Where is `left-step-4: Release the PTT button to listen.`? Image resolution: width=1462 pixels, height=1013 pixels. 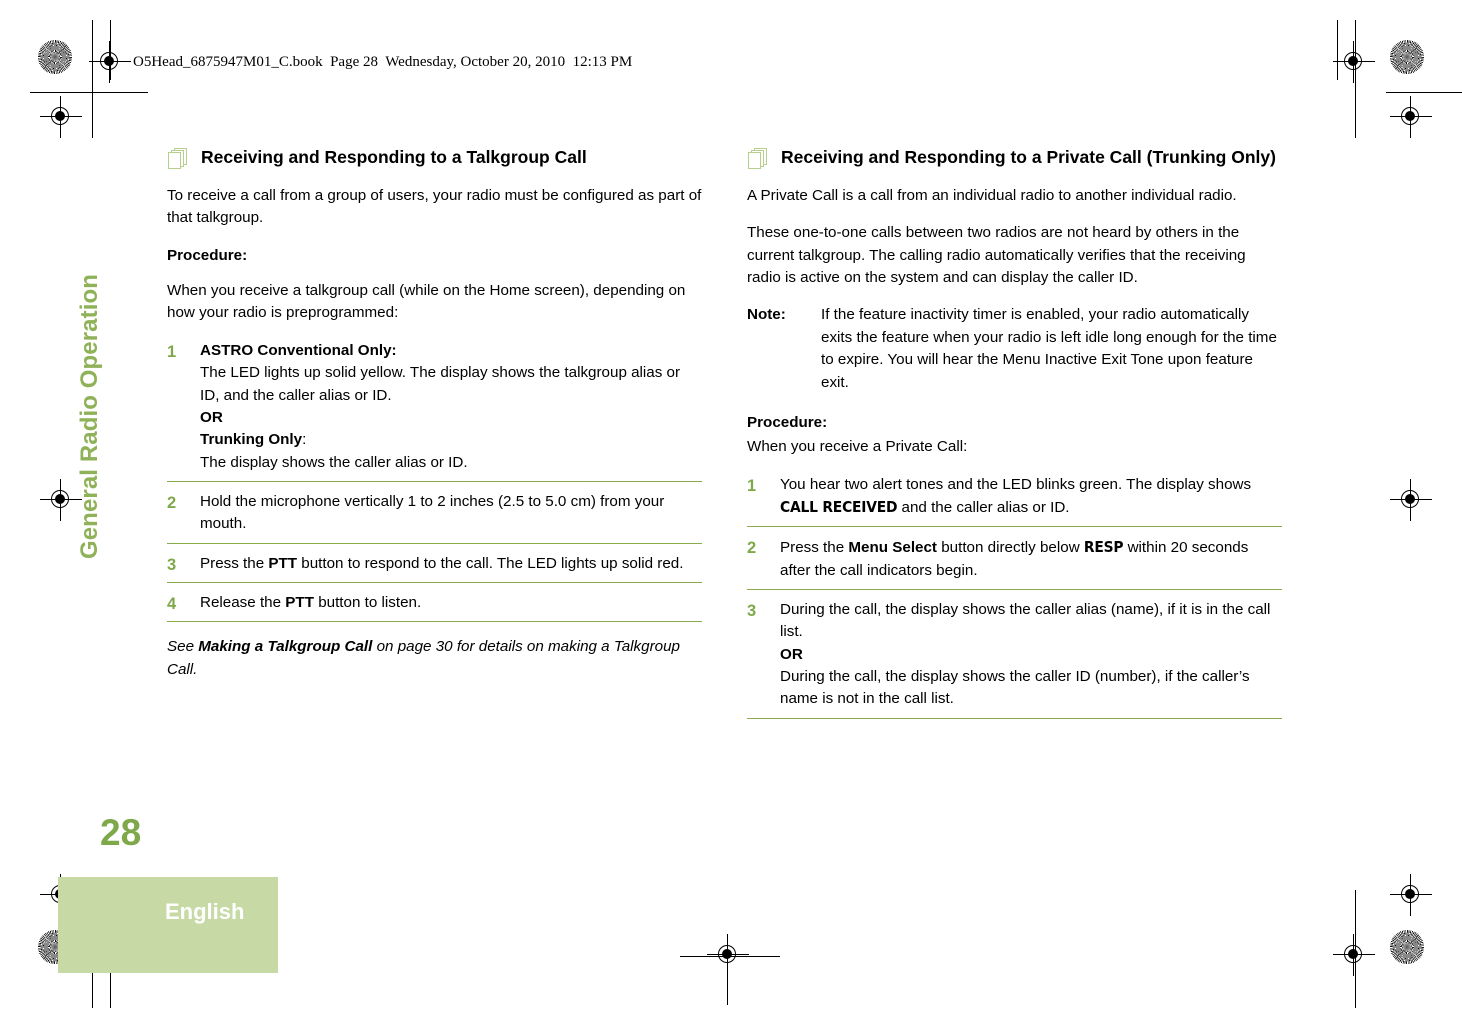
left-step-4: Release the PTT button to listen. is located at coordinates (434, 607).